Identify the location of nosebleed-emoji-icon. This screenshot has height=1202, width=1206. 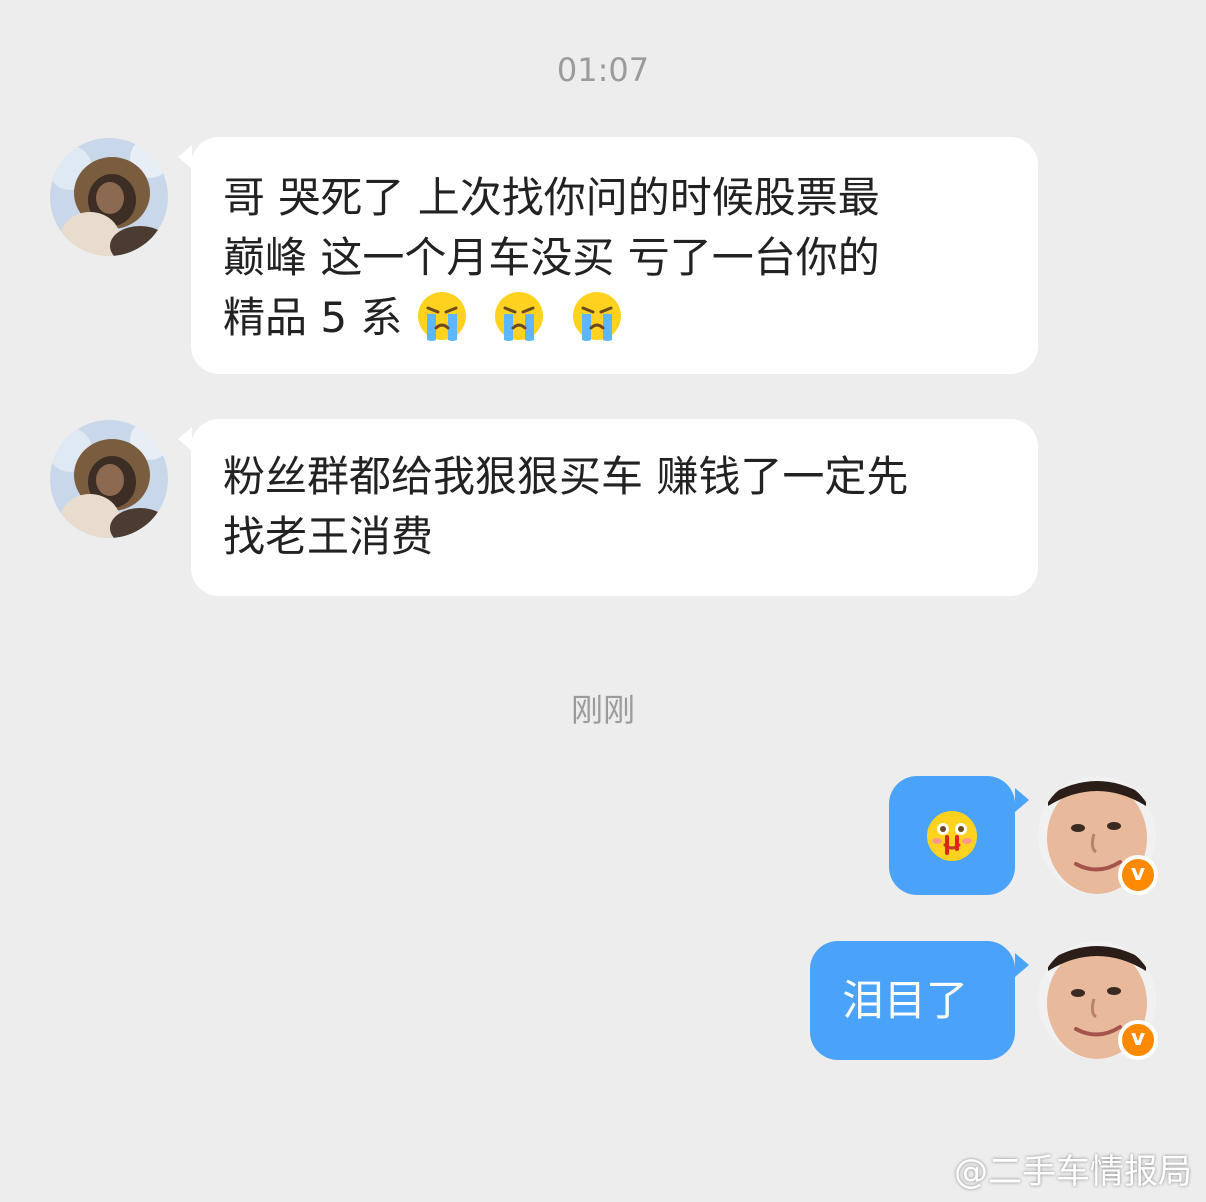
(952, 836).